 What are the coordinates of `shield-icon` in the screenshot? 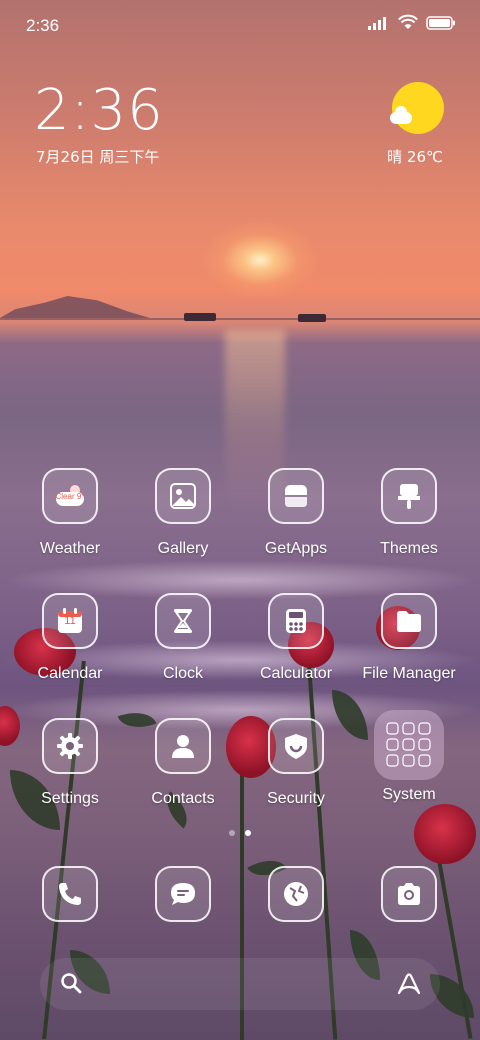 It's located at (296, 746).